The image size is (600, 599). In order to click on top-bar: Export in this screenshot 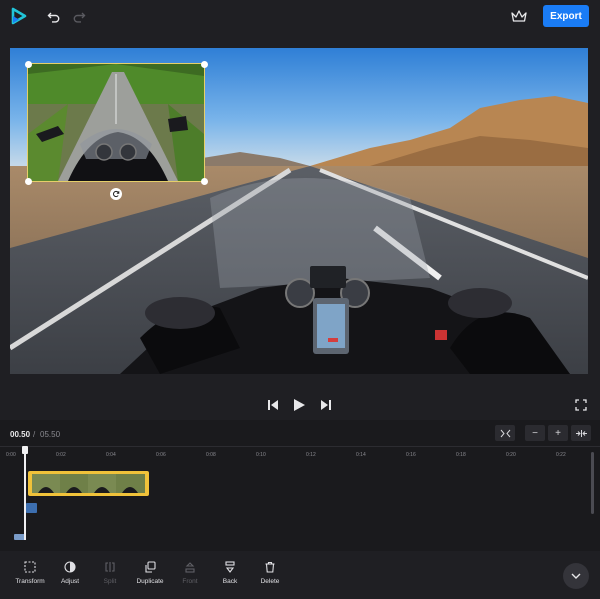, I will do `click(300, 17)`.